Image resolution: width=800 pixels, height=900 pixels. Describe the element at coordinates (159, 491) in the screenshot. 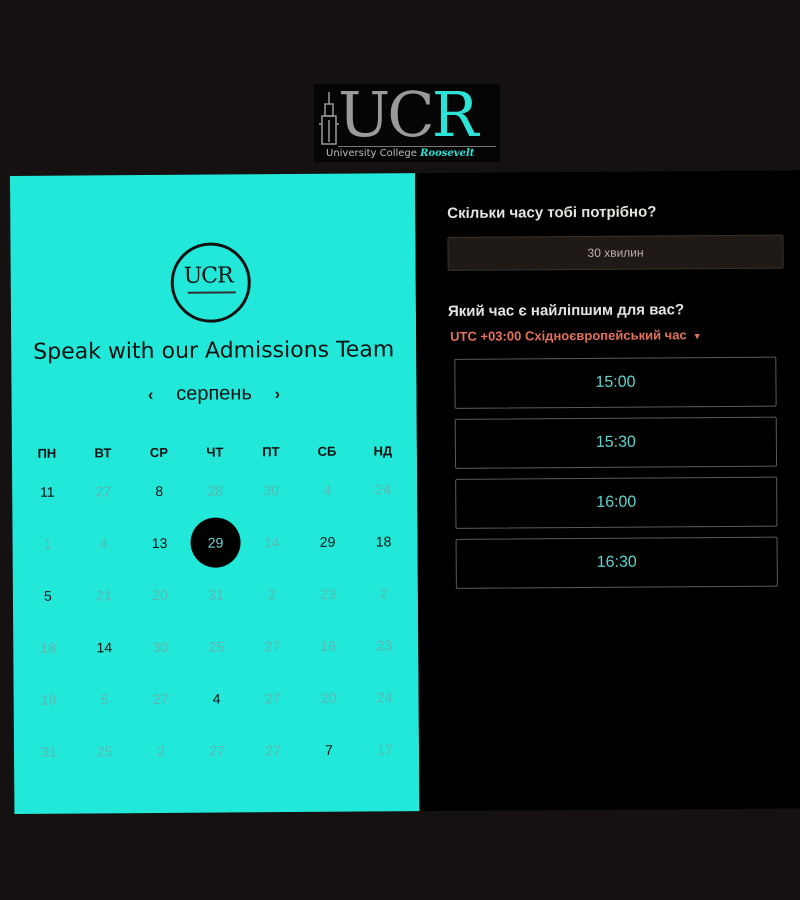

I see `calendar-day: 8` at that location.